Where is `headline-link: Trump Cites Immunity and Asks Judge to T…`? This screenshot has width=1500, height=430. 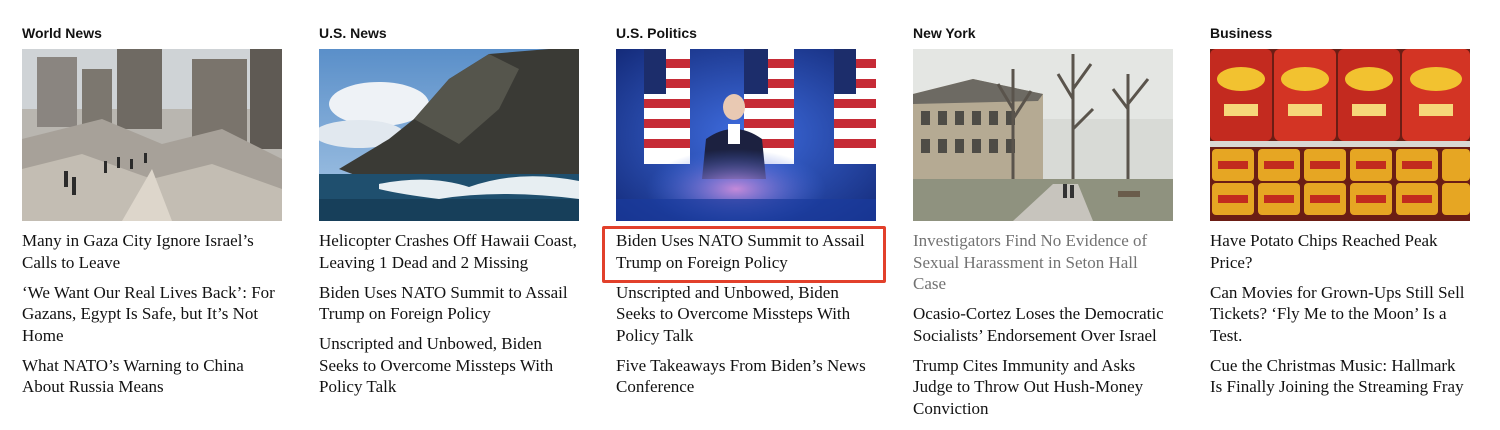 headline-link: Trump Cites Immunity and Asks Judge to T… is located at coordinates (1044, 387).